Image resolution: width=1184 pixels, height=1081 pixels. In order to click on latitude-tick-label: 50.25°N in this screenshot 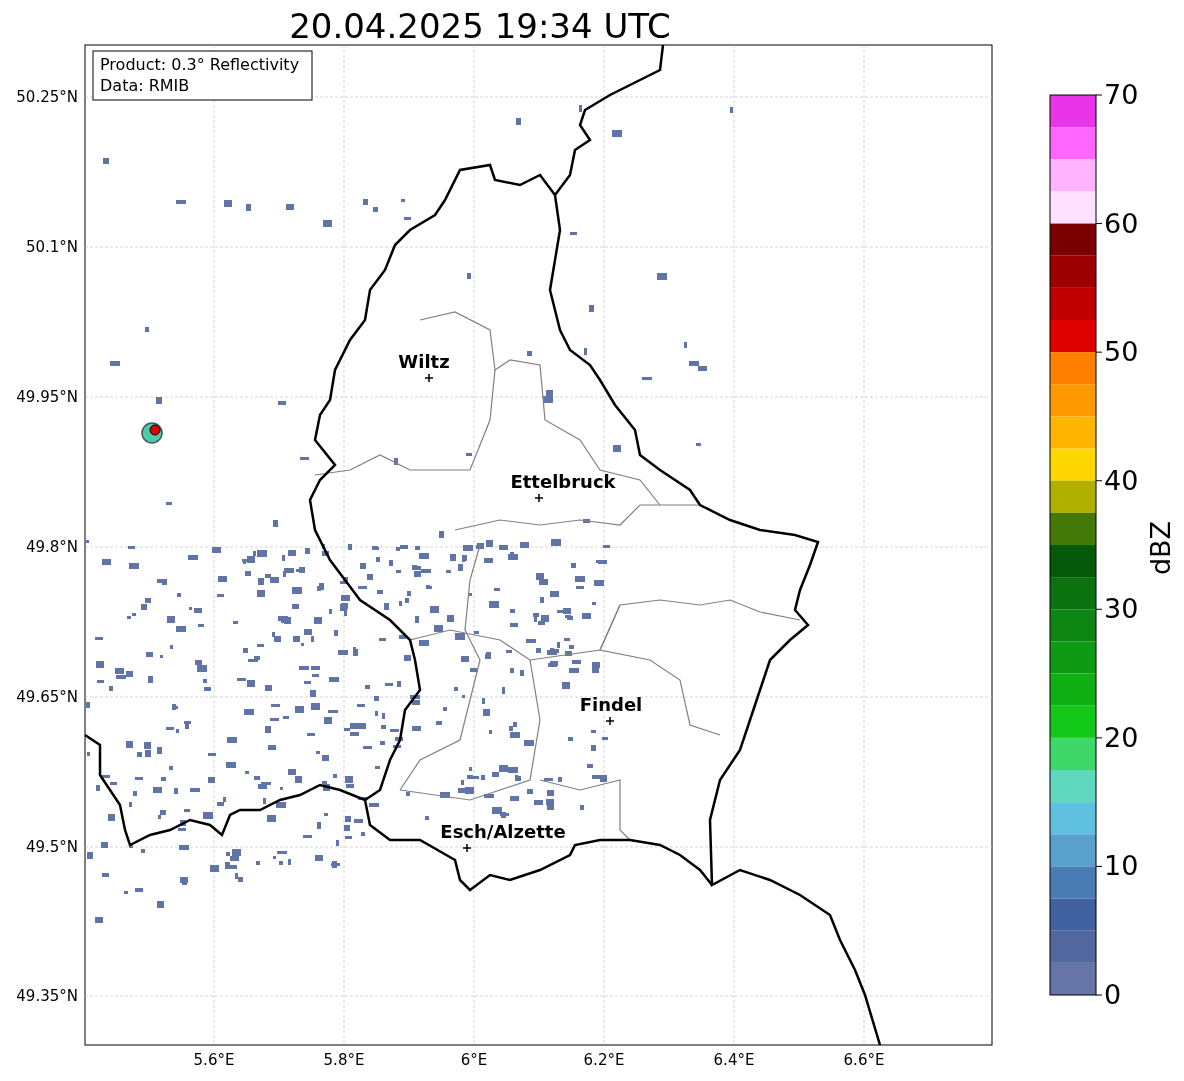, I will do `click(47, 97)`.